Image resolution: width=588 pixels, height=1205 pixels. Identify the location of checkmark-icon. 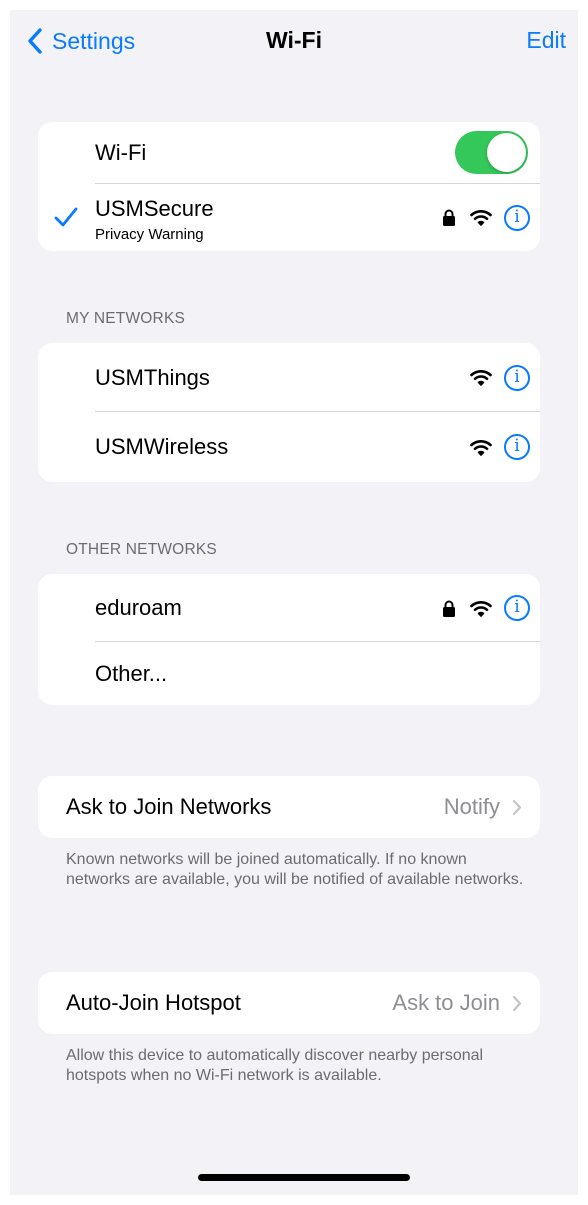
(66, 217).